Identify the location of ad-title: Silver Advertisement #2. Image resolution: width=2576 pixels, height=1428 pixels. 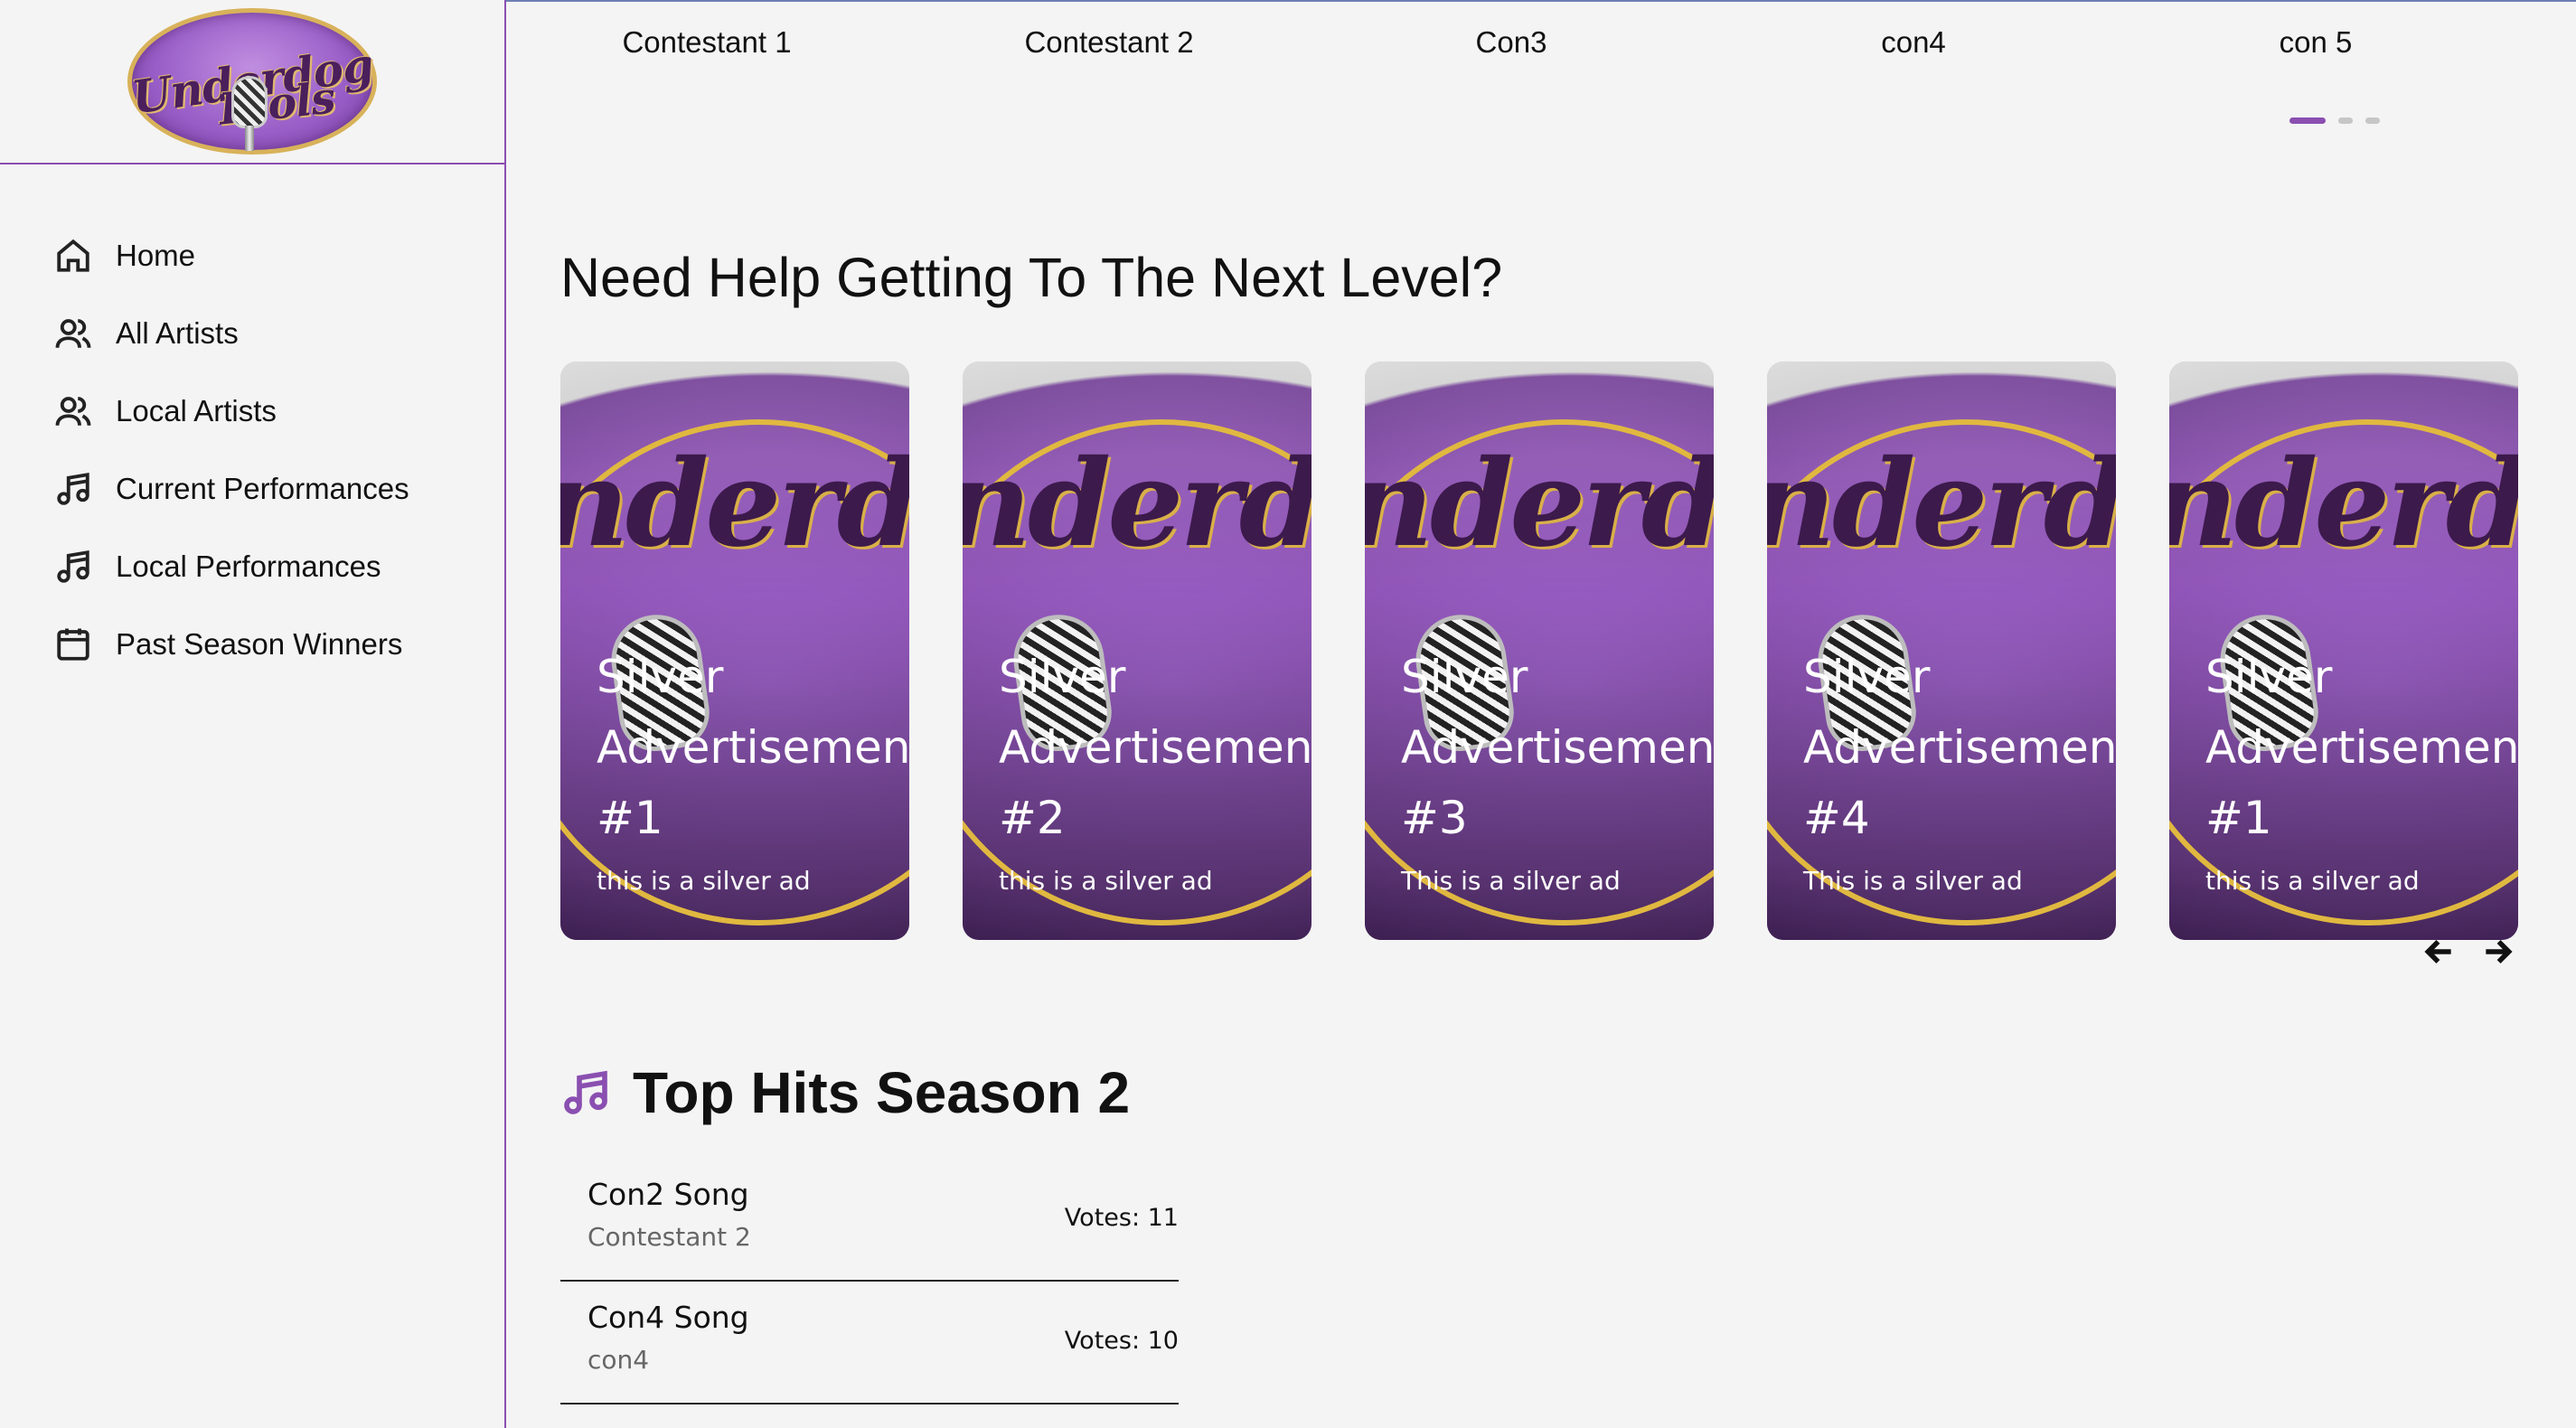
(1155, 747).